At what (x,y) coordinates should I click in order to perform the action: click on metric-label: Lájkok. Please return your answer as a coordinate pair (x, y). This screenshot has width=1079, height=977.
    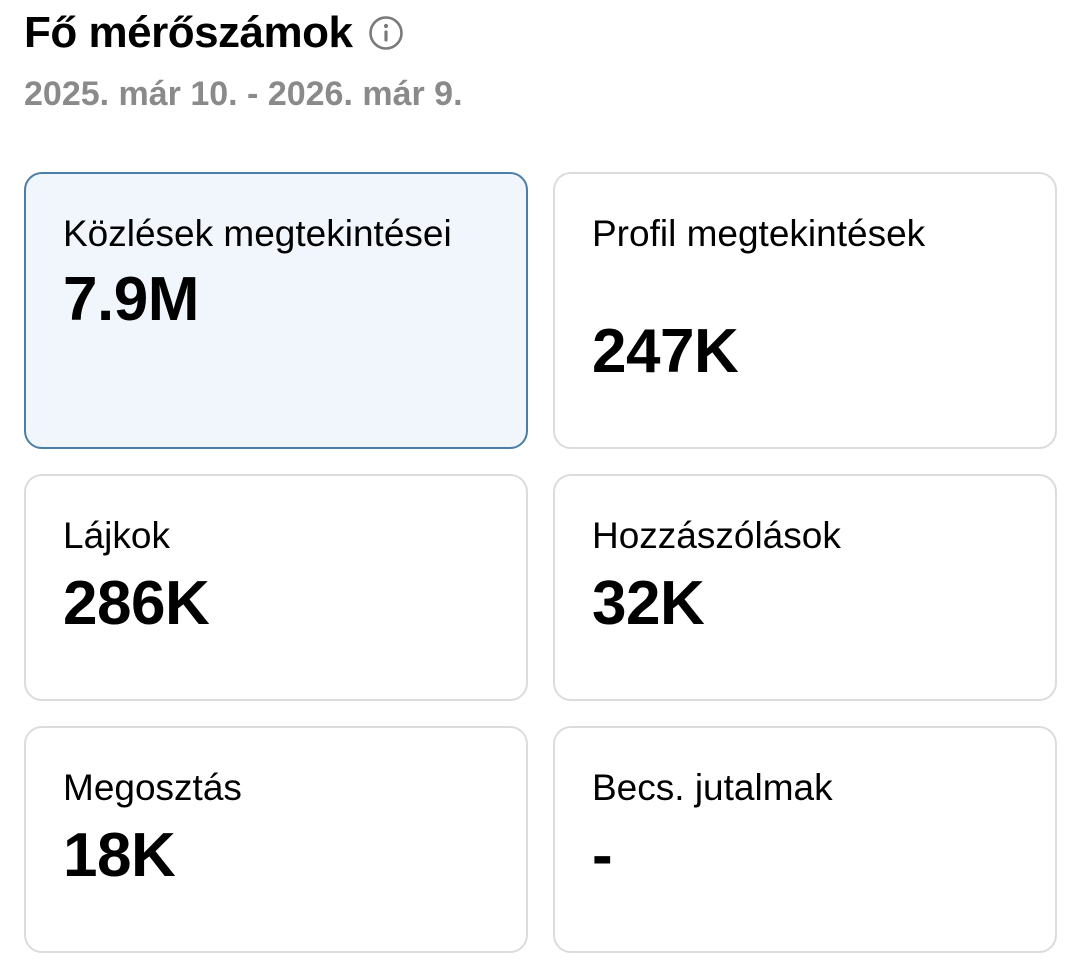
    Looking at the image, I should click on (116, 535).